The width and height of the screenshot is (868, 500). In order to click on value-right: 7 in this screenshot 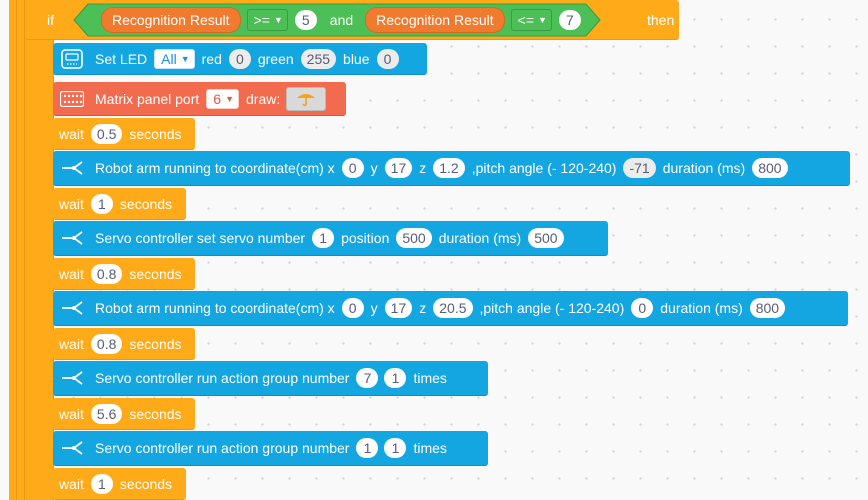, I will do `click(569, 20)`.